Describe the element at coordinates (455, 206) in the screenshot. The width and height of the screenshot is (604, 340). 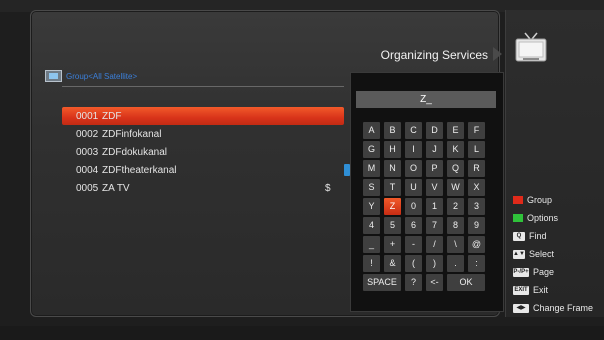
I see `key-2: 2` at that location.